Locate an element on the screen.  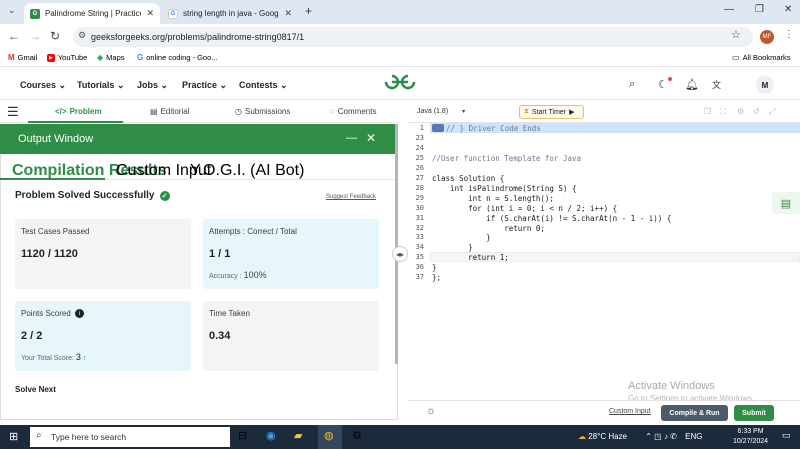
close-window-icon: ✕ is located at coordinates (788, 9).